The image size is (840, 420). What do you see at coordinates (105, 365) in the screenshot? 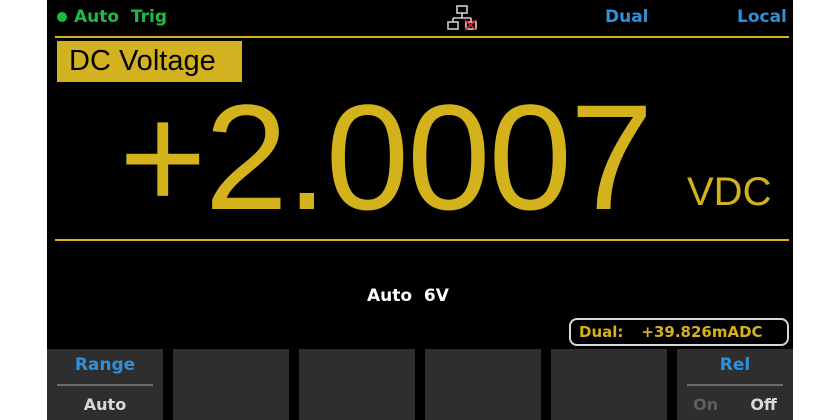
I see `softkey-range-label: Range` at bounding box center [105, 365].